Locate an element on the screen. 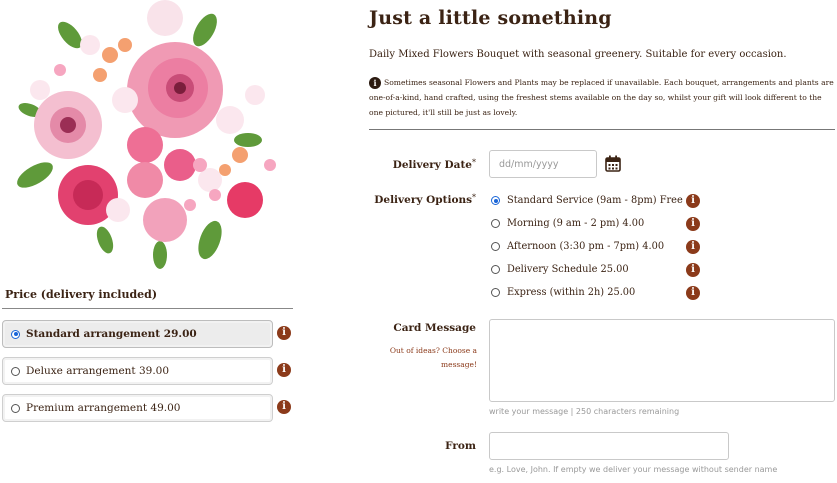 Image resolution: width=837 pixels, height=483 pixels. price-option-standard: Standard arrangement 29.00 is located at coordinates (137, 334).